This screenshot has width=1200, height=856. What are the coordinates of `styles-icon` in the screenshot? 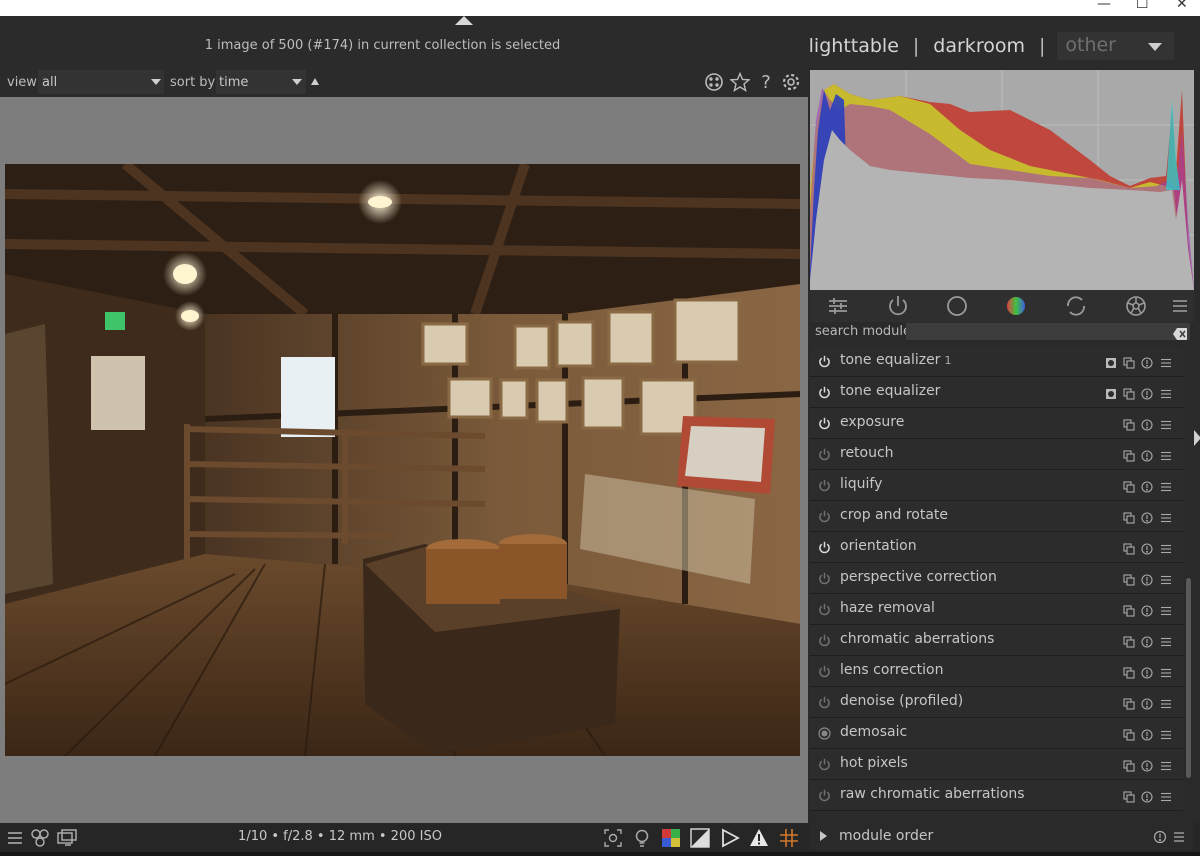 It's located at (40, 838).